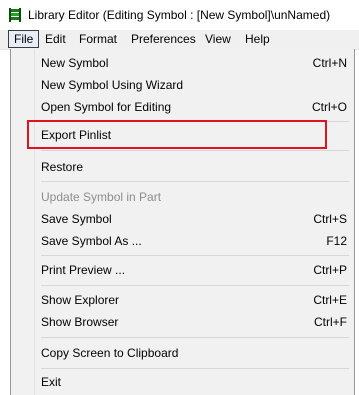 Image resolution: width=359 pixels, height=395 pixels. I want to click on menu-item-label: Show Browser, so click(80, 322).